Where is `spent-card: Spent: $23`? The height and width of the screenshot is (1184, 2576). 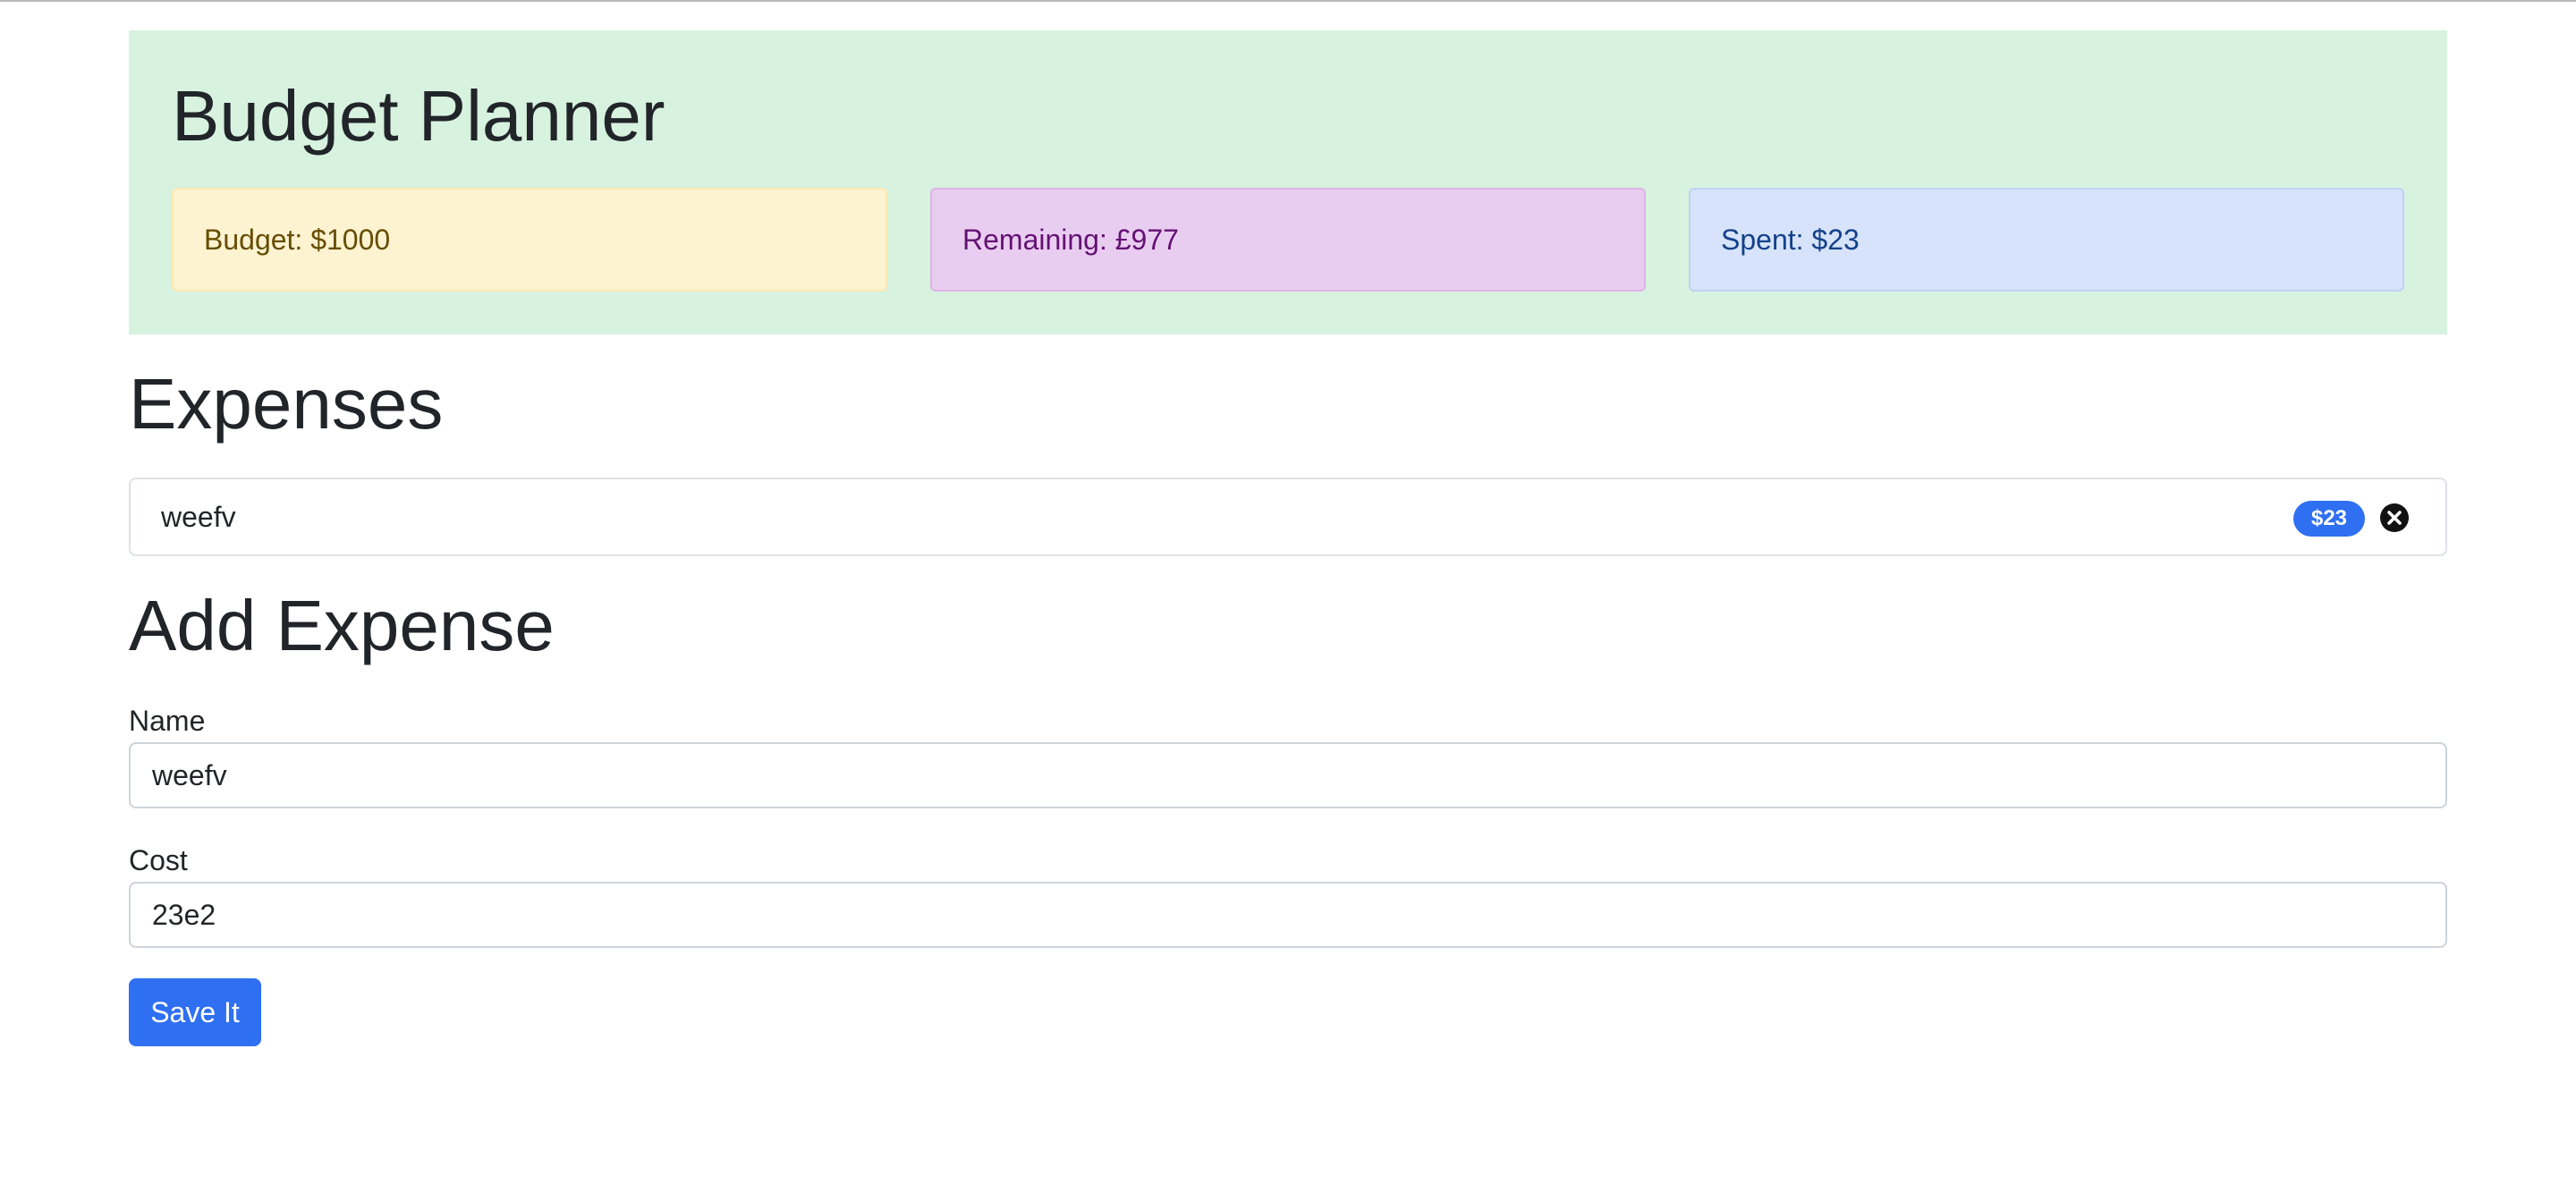 spent-card: Spent: $23 is located at coordinates (2046, 240).